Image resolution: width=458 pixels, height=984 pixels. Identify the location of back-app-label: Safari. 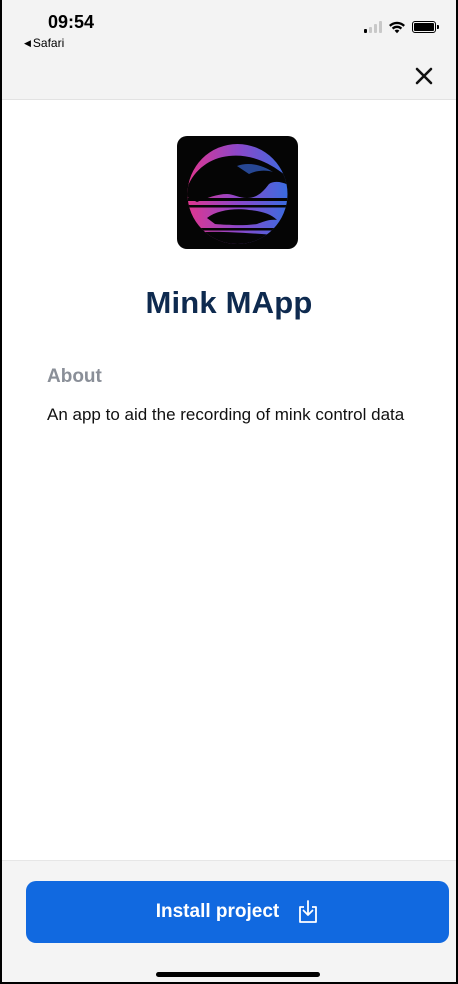
(48, 43).